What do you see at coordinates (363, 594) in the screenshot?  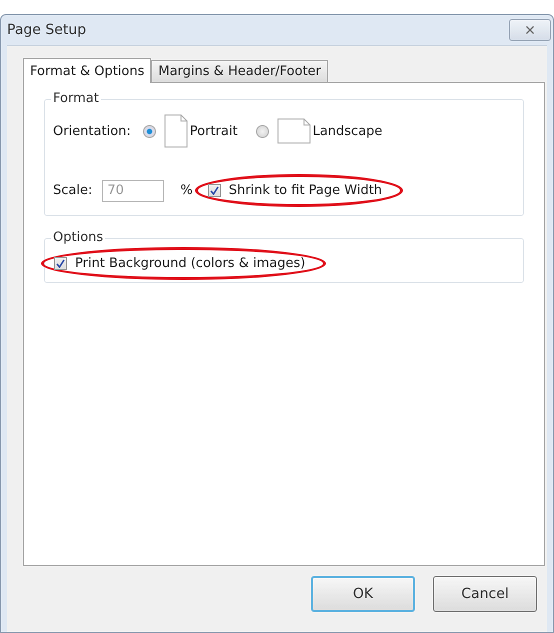 I see `dialog-button: OK` at bounding box center [363, 594].